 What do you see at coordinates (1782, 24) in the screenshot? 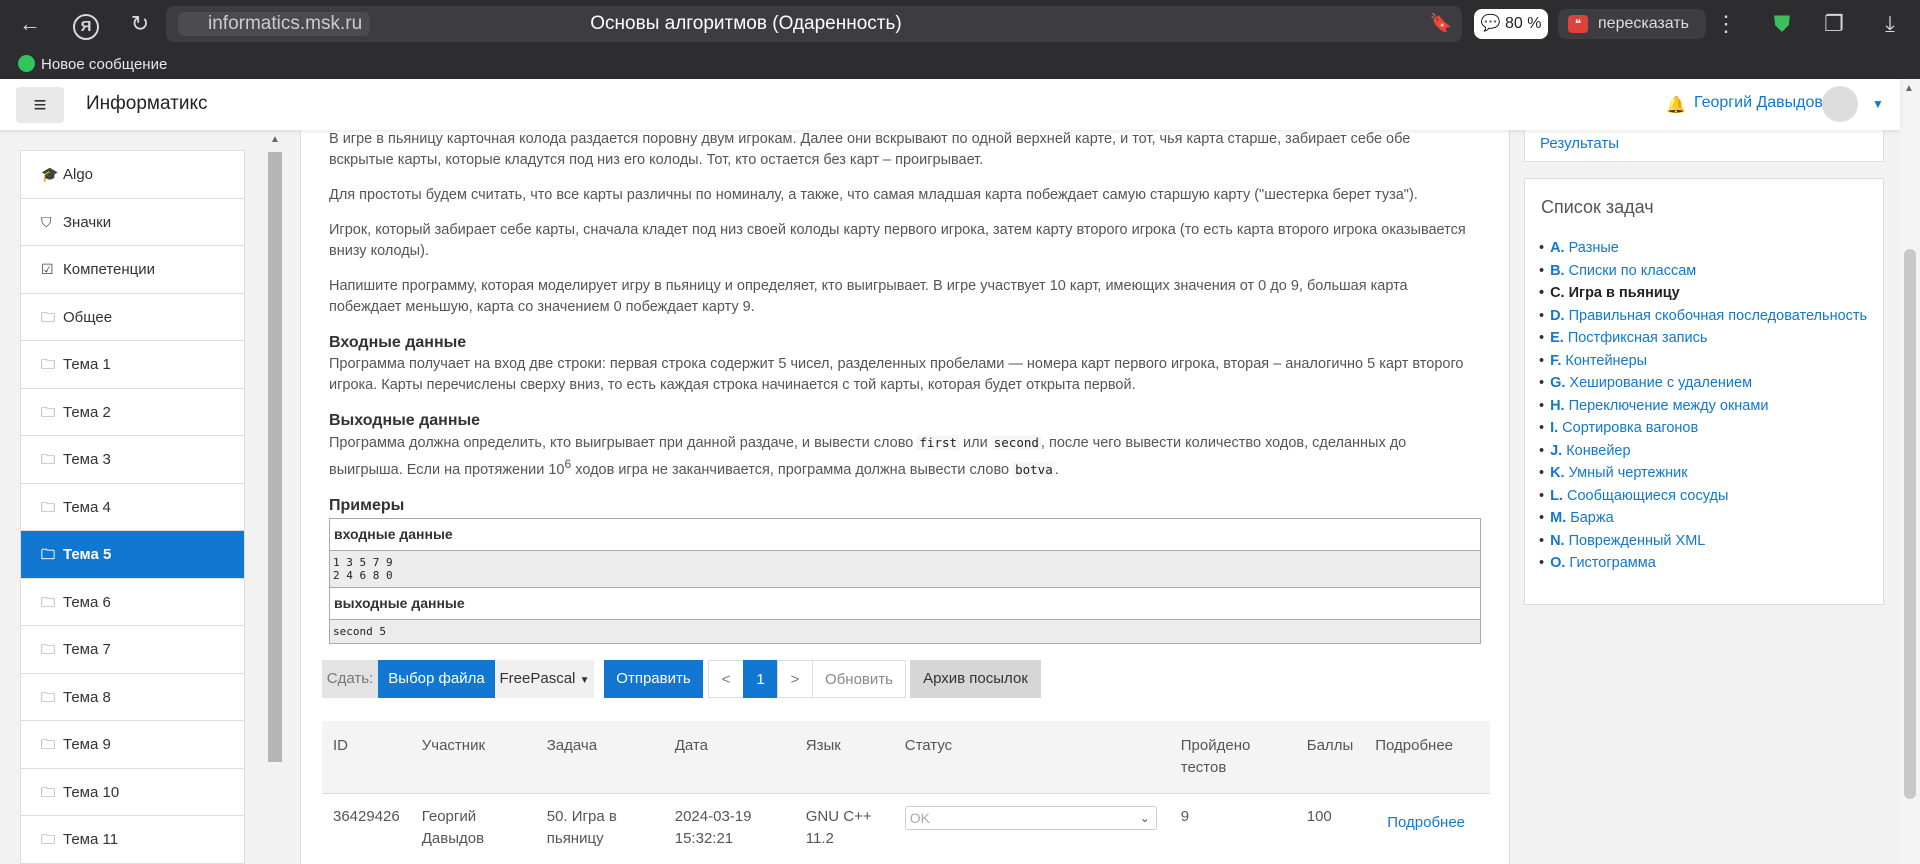
I see `shield-check-icon: ⛊` at bounding box center [1782, 24].